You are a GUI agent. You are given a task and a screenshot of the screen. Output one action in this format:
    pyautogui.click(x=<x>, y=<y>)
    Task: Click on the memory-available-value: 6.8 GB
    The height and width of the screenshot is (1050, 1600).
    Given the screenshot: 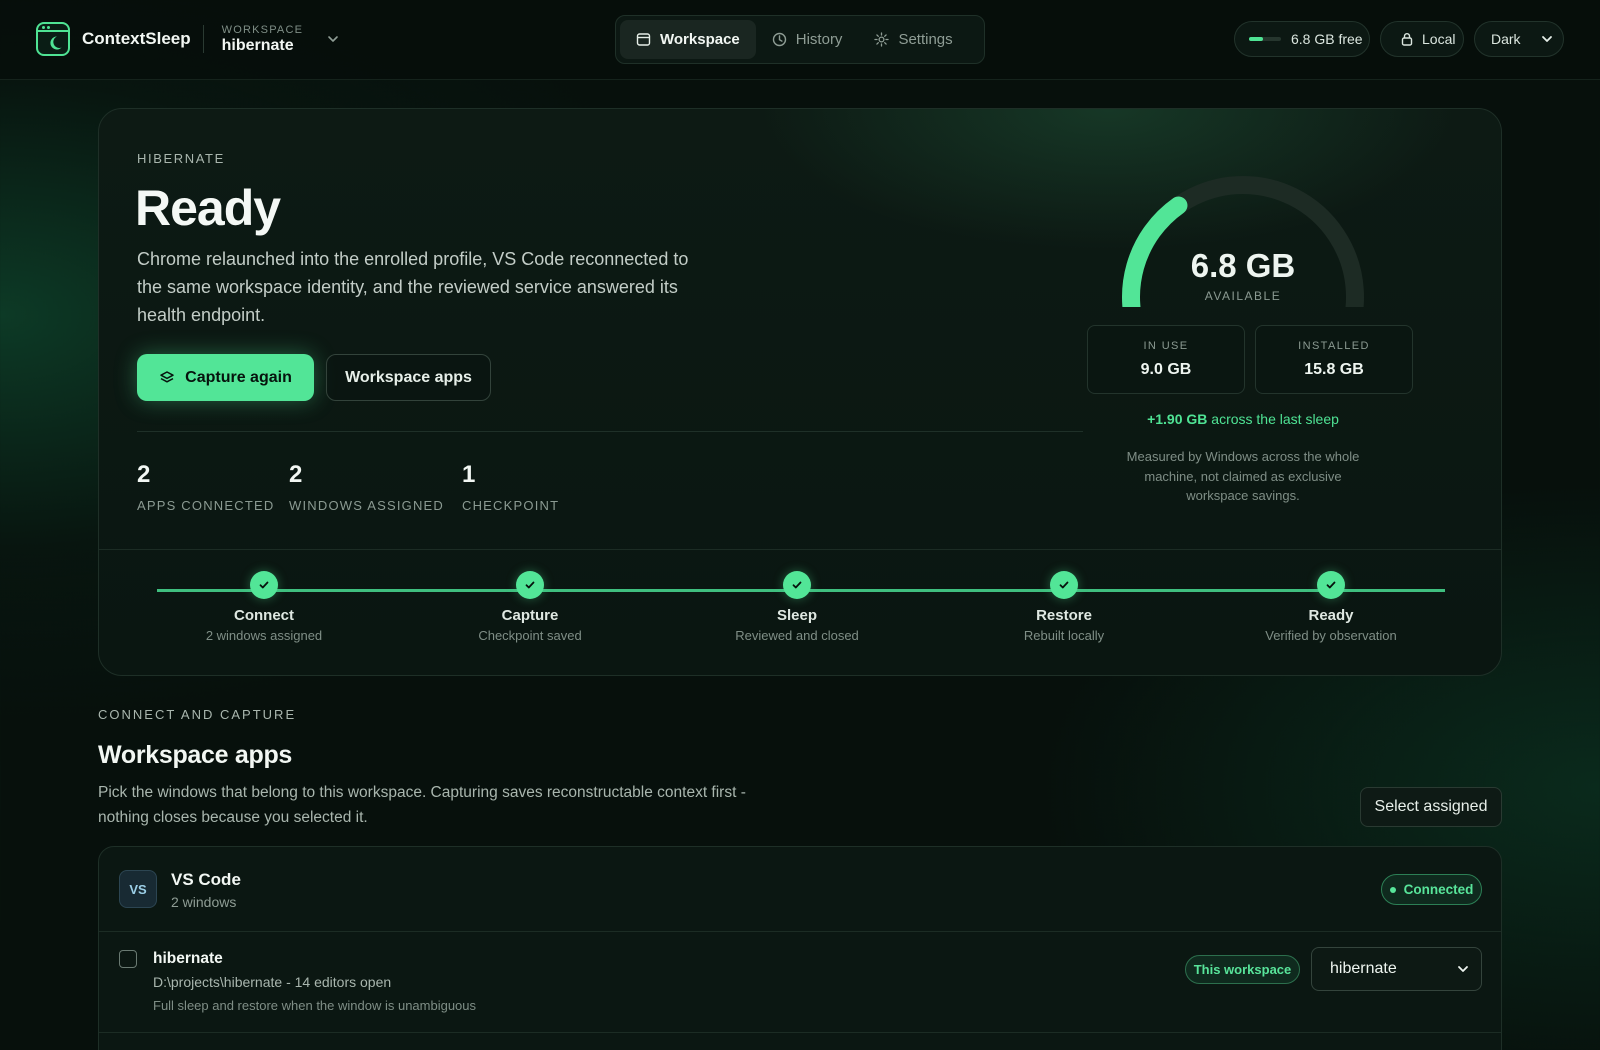 What is the action you would take?
    pyautogui.click(x=1243, y=265)
    